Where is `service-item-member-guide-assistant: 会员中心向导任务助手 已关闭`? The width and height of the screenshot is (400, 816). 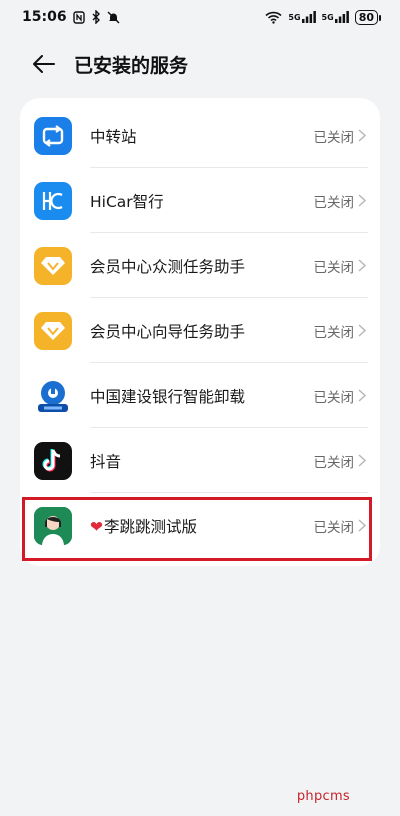 service-item-member-guide-assistant: 会员中心向导任务助手 已关闭 is located at coordinates (200, 330).